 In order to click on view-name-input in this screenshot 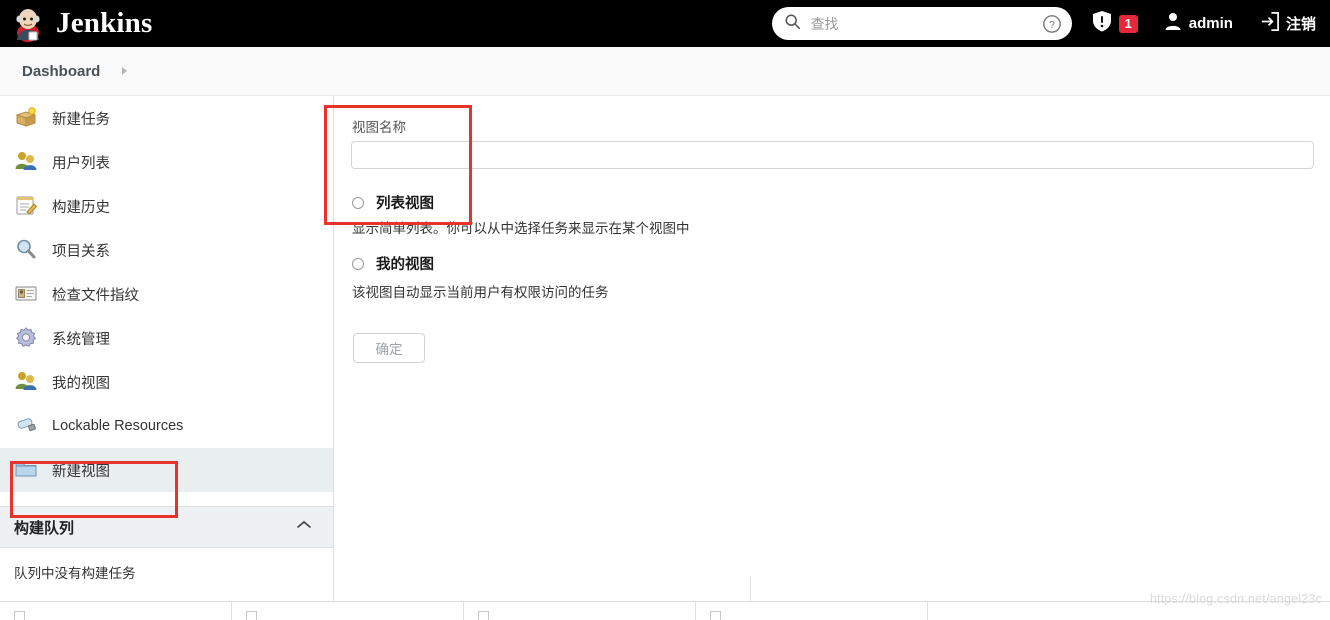, I will do `click(832, 155)`.